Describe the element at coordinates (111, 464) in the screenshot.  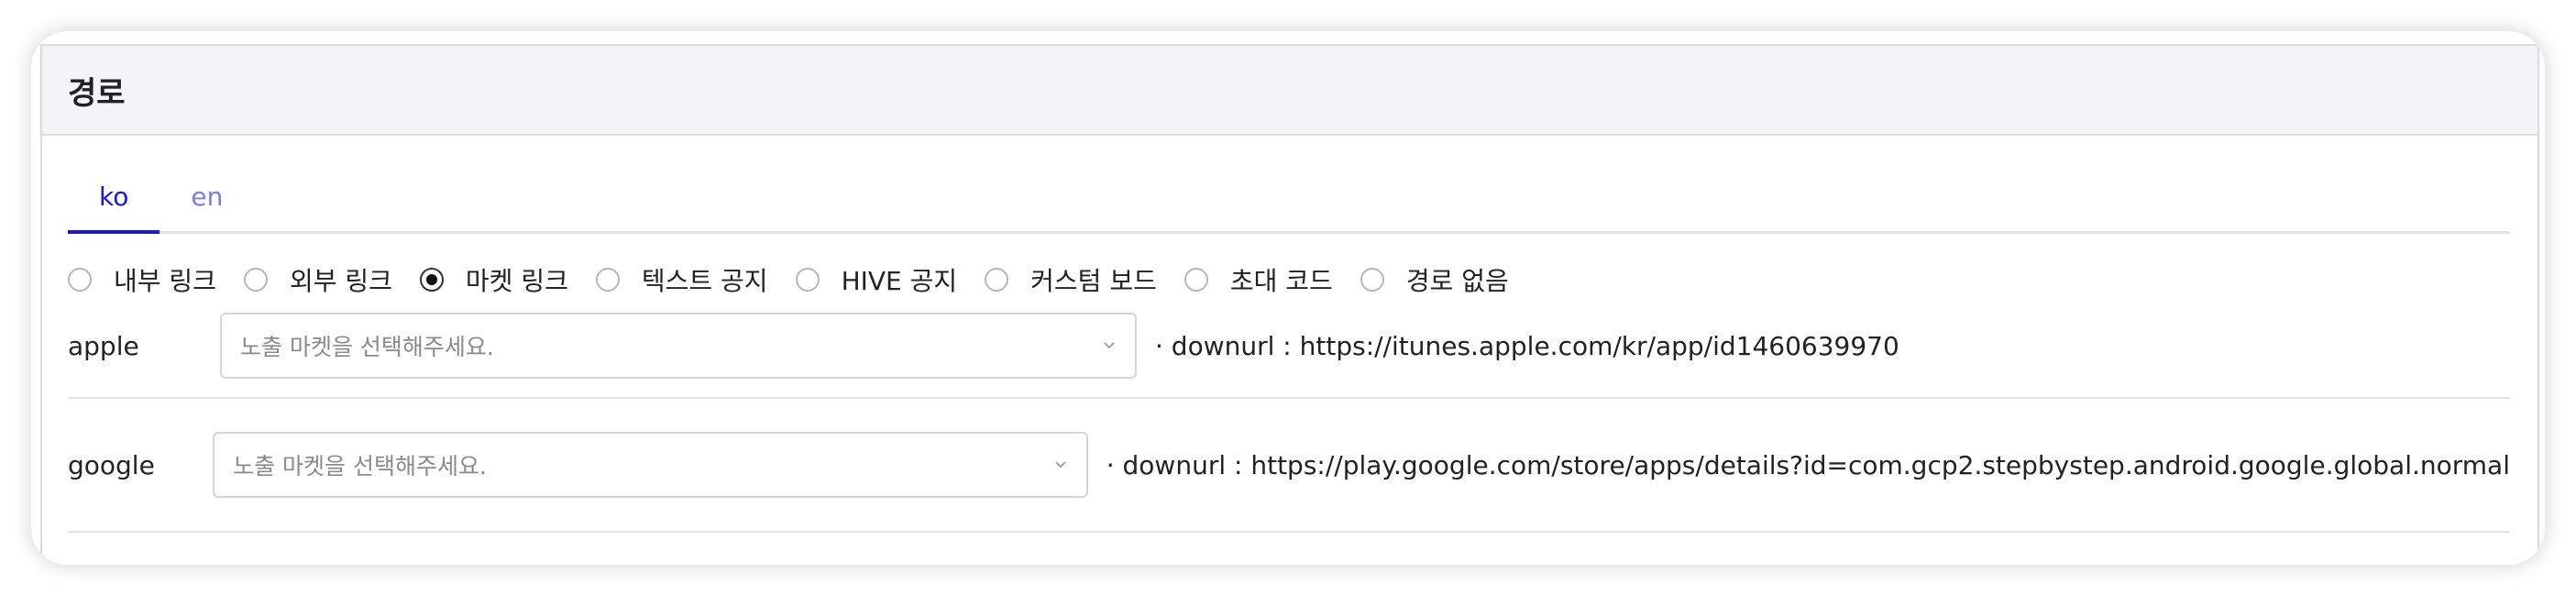
I see `market-name: google` at that location.